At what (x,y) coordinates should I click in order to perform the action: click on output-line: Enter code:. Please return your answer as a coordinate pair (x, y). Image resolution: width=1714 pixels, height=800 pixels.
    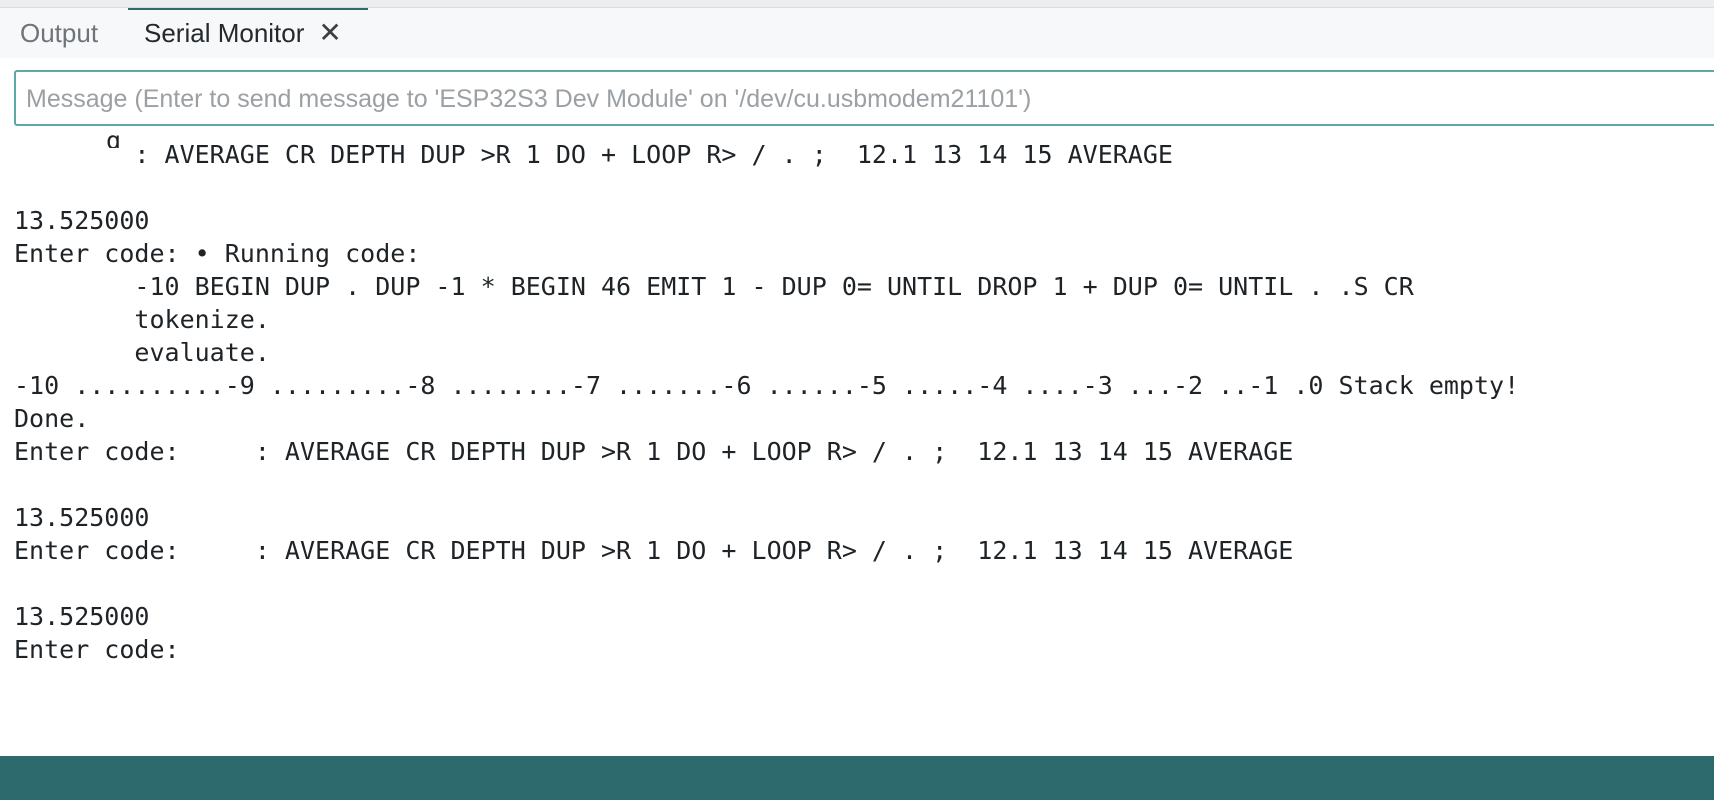
    Looking at the image, I should click on (97, 649).